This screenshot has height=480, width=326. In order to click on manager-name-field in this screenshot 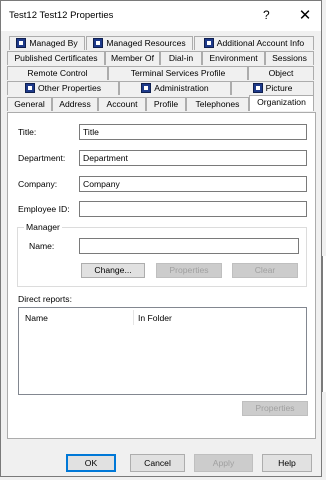, I will do `click(189, 246)`.